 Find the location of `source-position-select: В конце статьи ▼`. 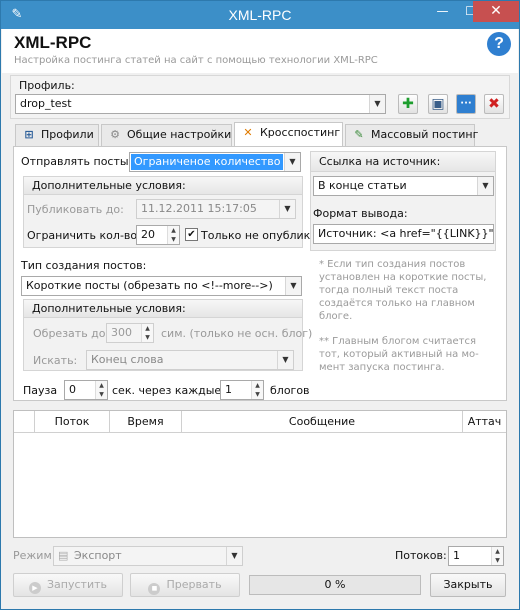

source-position-select: В конце статьи ▼ is located at coordinates (403, 186).